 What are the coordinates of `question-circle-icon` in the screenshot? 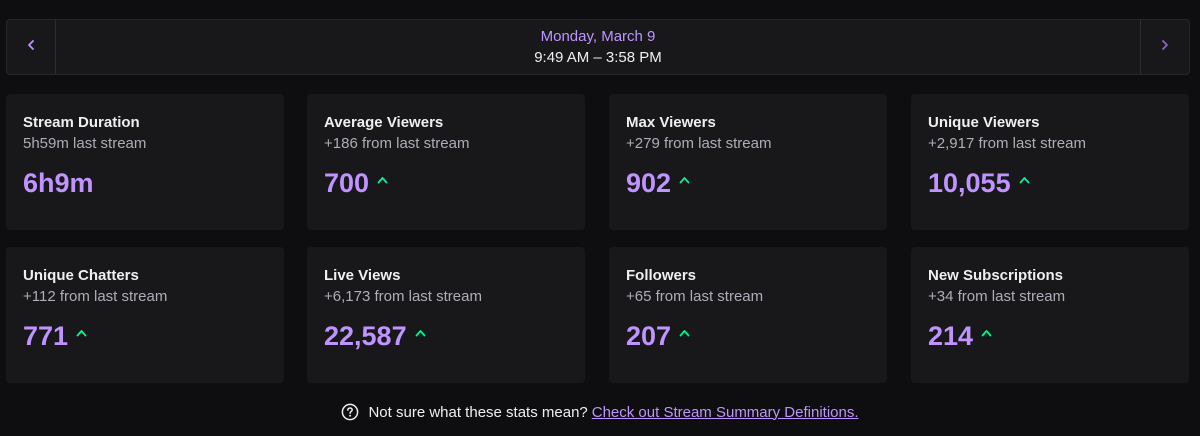 It's located at (350, 412).